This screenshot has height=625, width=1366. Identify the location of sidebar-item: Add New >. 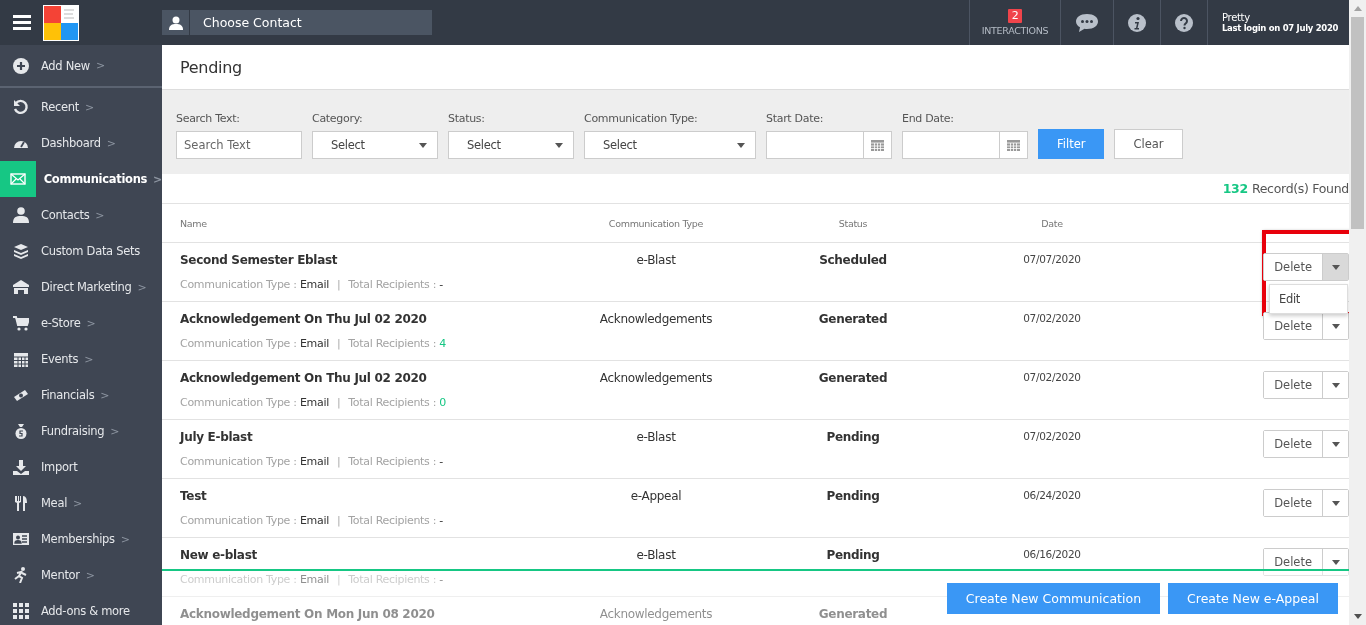
(81, 66).